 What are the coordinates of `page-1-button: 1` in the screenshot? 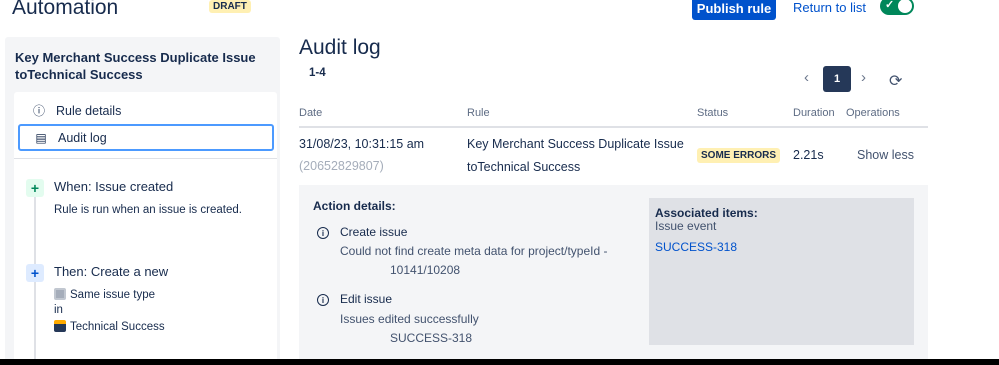 It's located at (837, 79).